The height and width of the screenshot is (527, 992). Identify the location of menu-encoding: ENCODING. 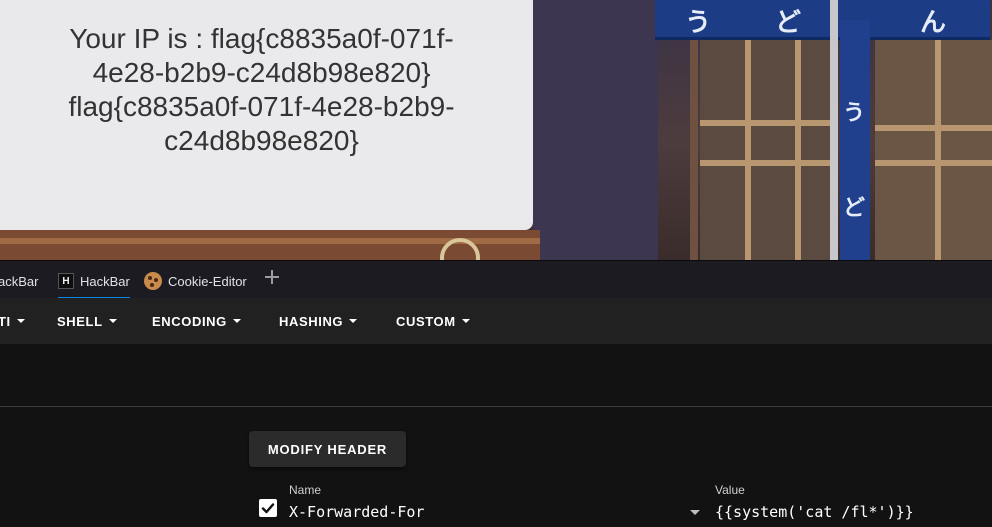
(196, 321).